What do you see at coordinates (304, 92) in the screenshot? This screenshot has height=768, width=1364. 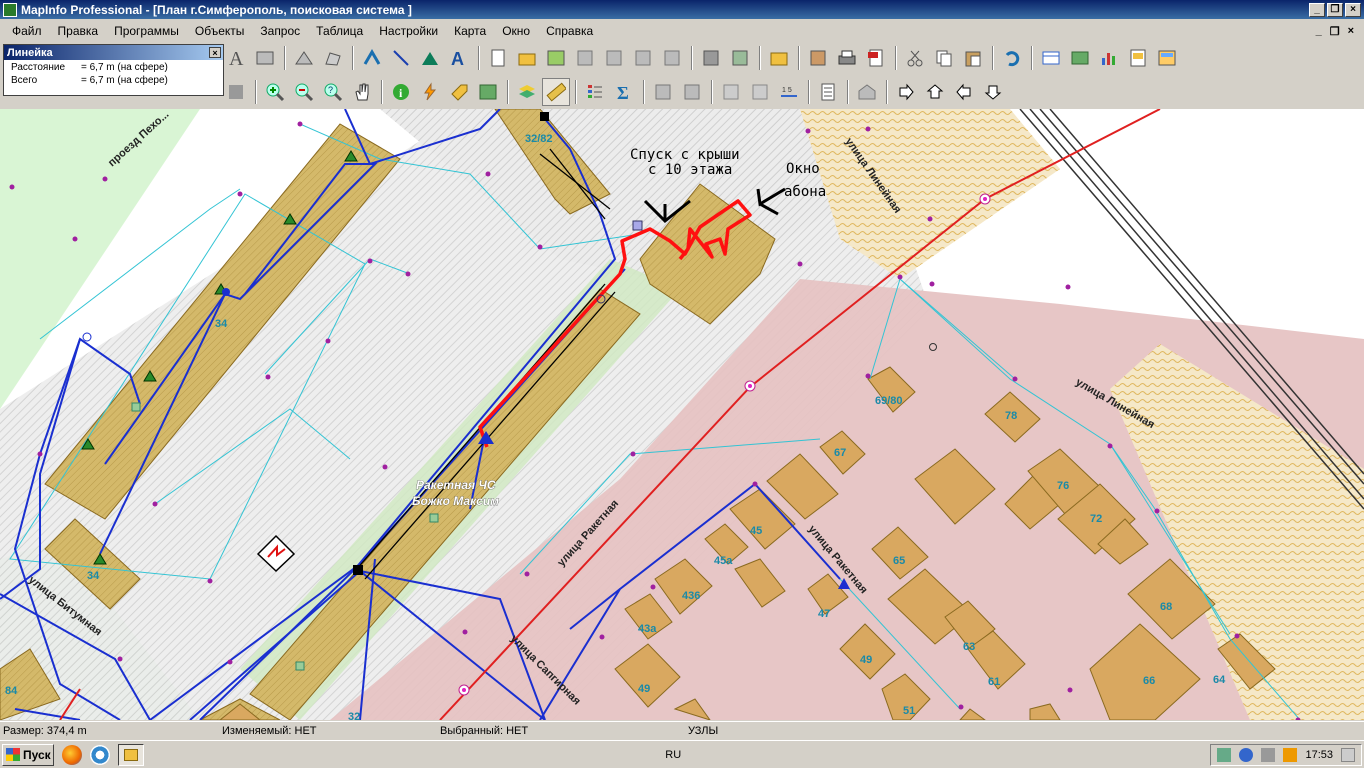 I see `zoom-out-icon` at bounding box center [304, 92].